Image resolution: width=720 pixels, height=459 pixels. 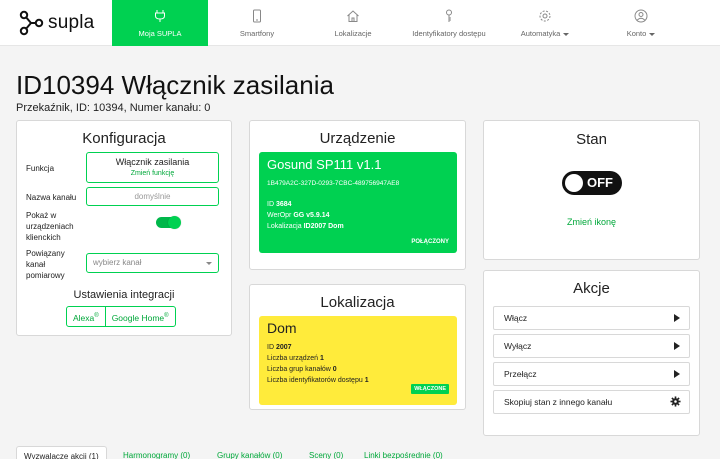 I want to click on location-access-ids: Liczba identyfikatorów dostępu 1, so click(x=318, y=380).